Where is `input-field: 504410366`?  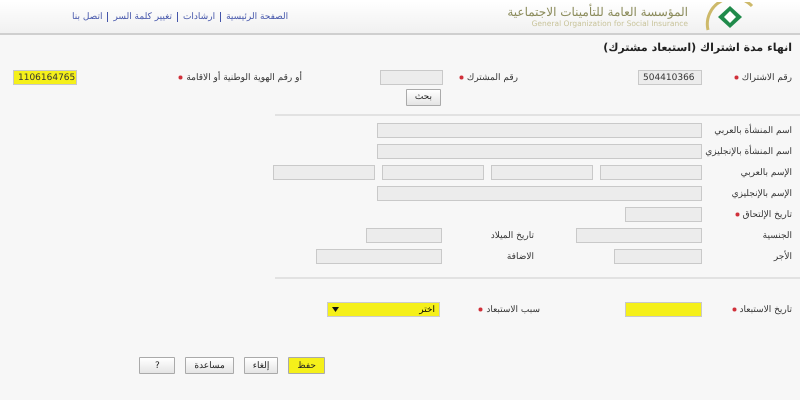 input-field: 504410366 is located at coordinates (670, 77).